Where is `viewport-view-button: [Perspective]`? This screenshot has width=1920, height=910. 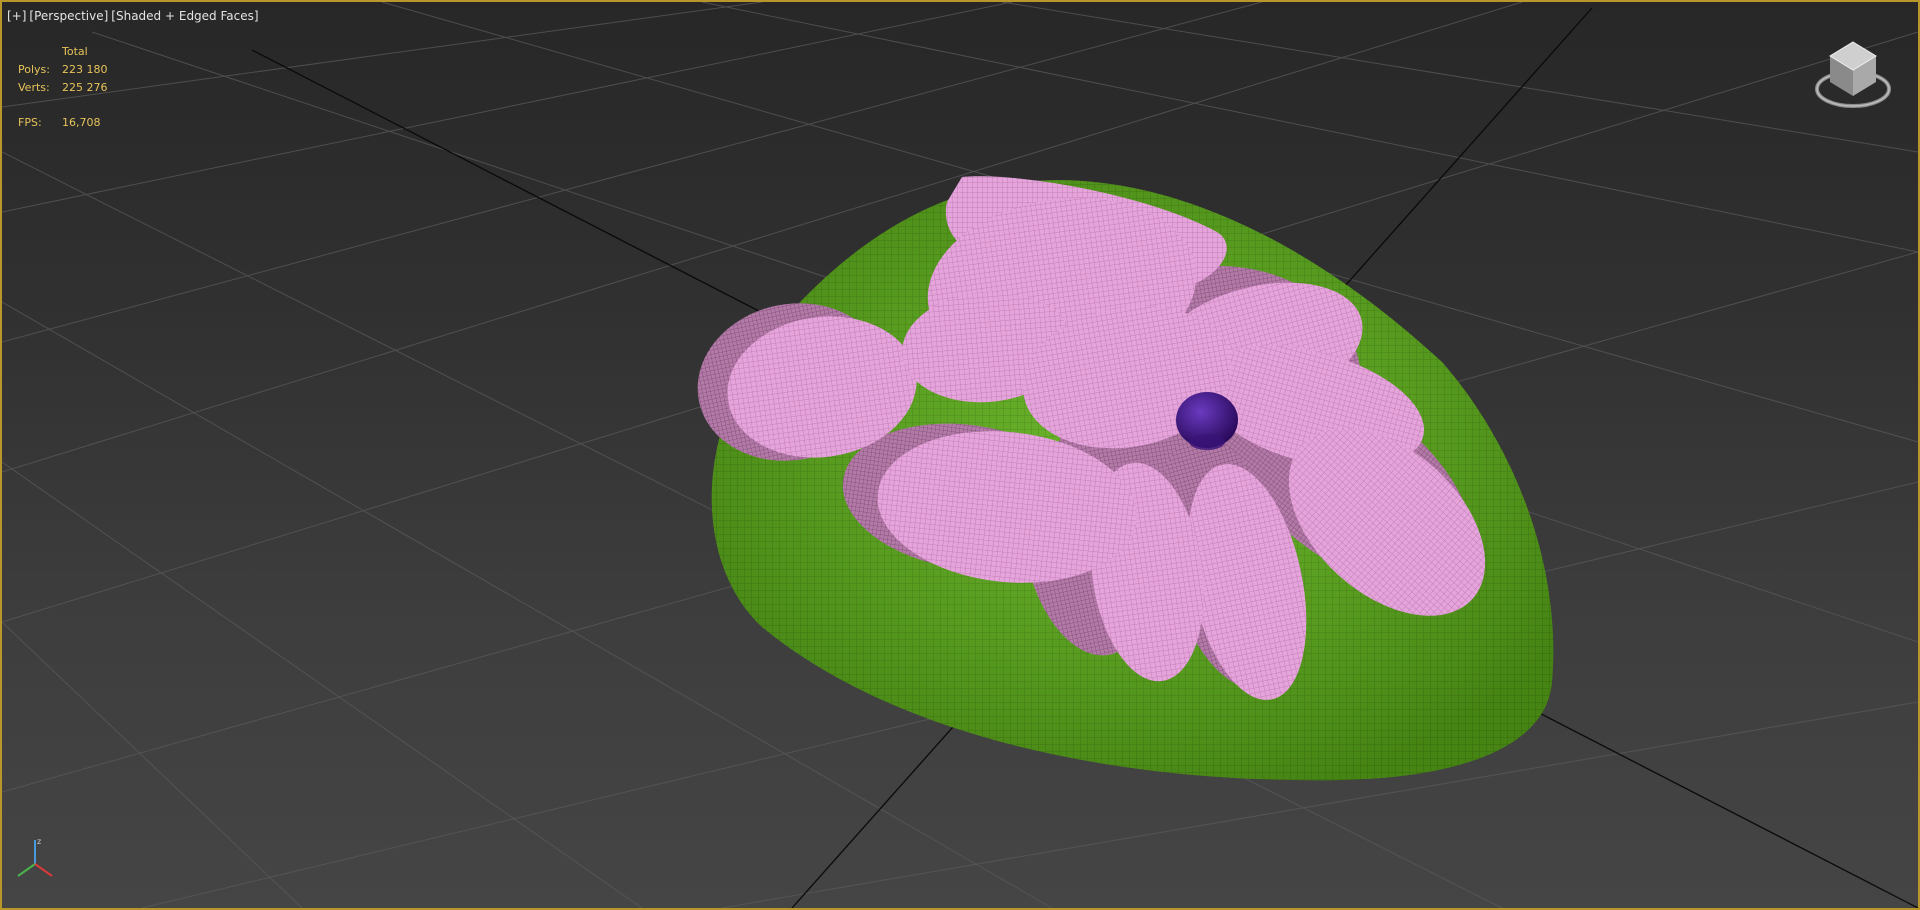 viewport-view-button: [Perspective] is located at coordinates (68, 16).